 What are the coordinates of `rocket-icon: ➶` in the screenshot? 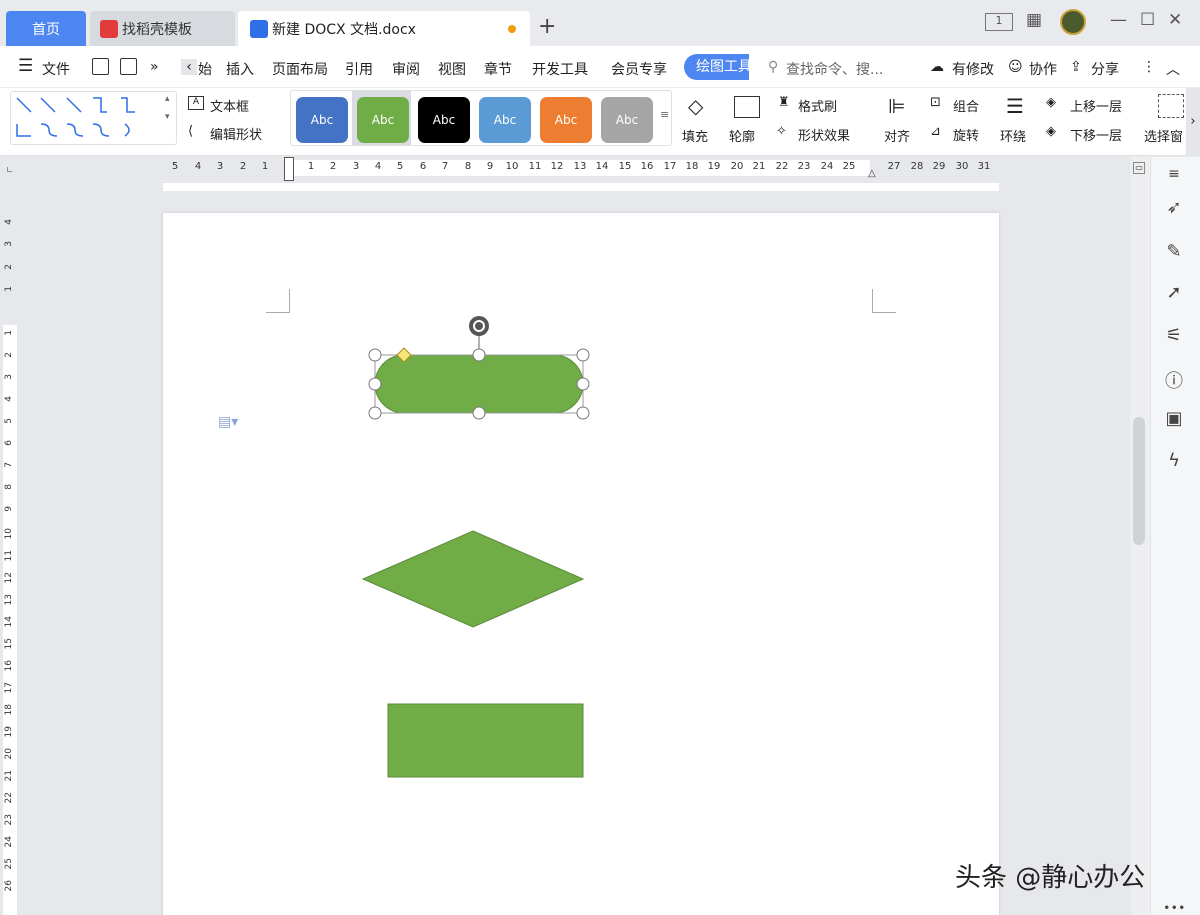 It's located at (1174, 208).